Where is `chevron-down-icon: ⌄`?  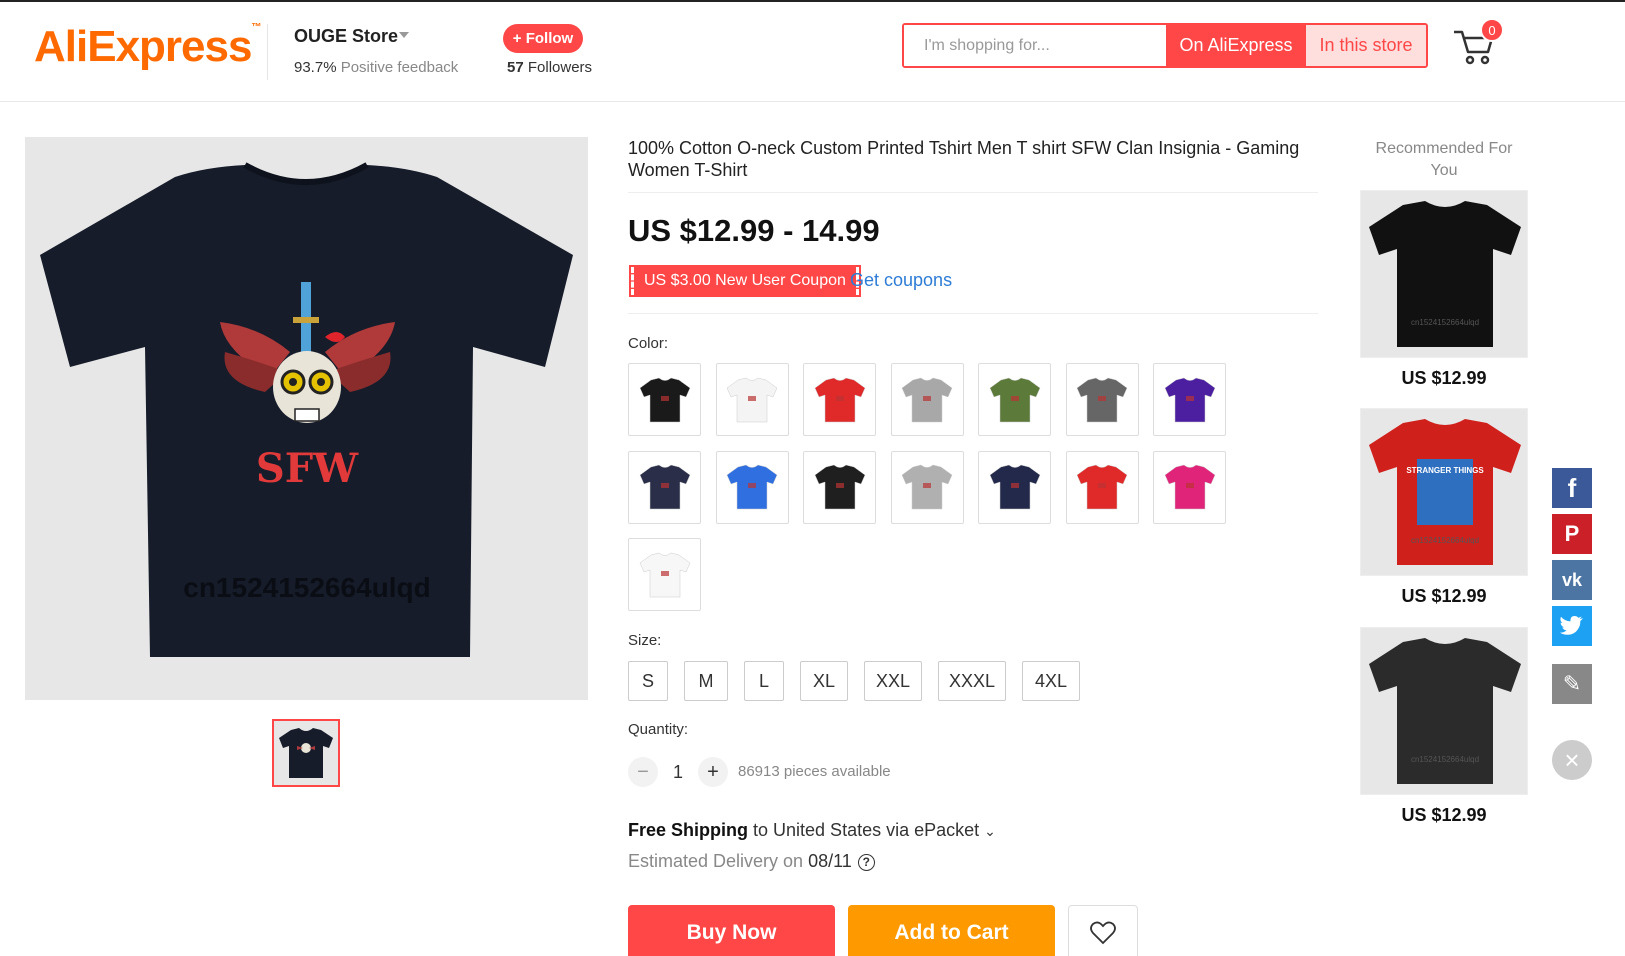 chevron-down-icon: ⌄ is located at coordinates (990, 831).